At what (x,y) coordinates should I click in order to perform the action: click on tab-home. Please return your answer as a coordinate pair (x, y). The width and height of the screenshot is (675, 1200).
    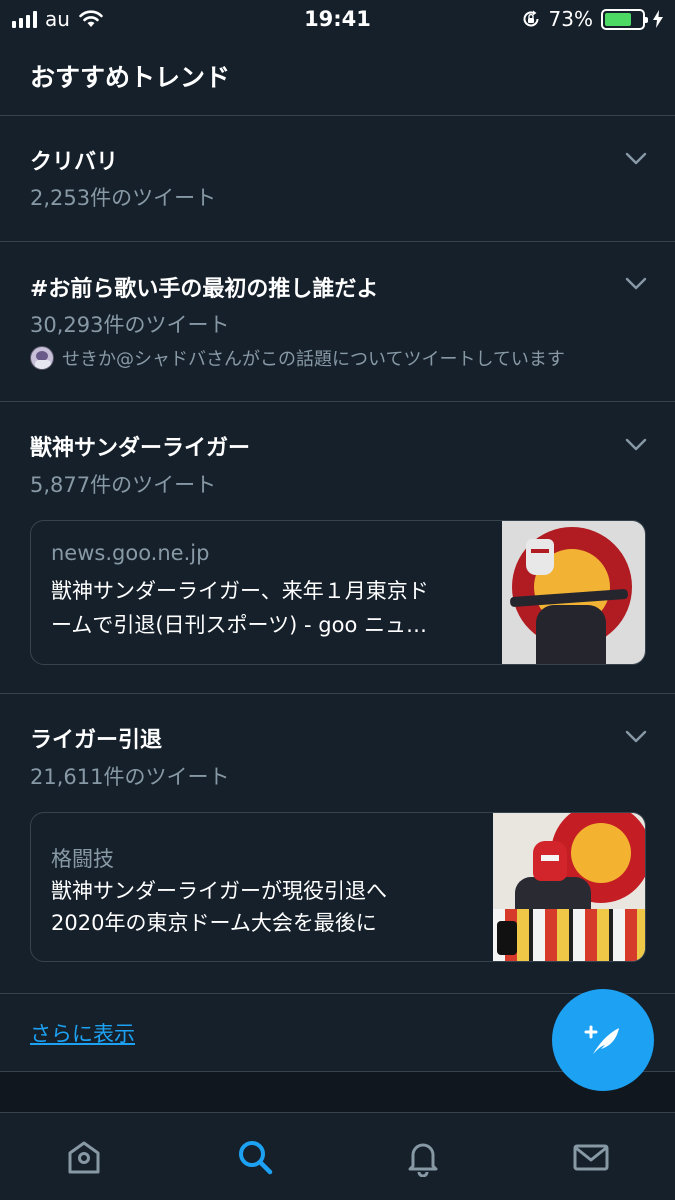
    Looking at the image, I should click on (84, 1157).